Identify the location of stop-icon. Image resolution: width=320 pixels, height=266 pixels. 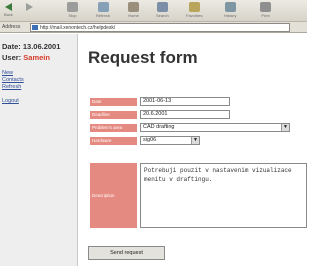
(72, 7).